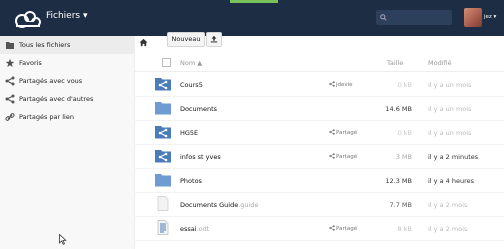 This screenshot has height=249, width=504. What do you see at coordinates (66, 16) in the screenshot?
I see `app-menu-title: Fichiers ▾` at bounding box center [66, 16].